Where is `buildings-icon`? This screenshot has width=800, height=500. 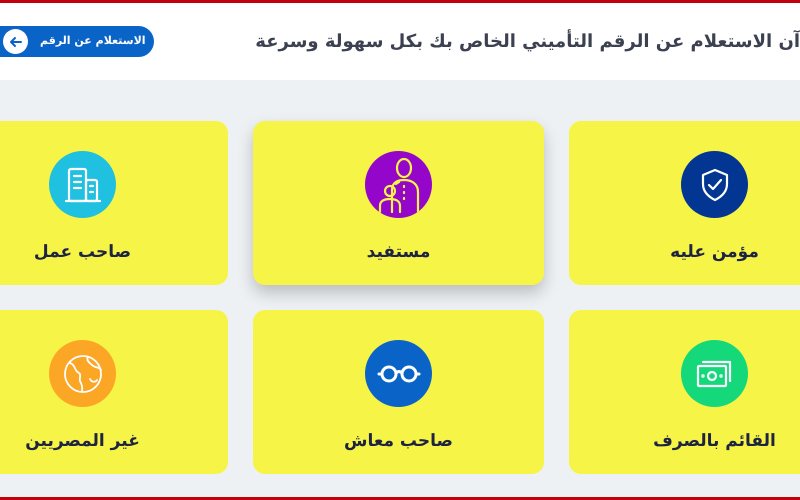 buildings-icon is located at coordinates (83, 185).